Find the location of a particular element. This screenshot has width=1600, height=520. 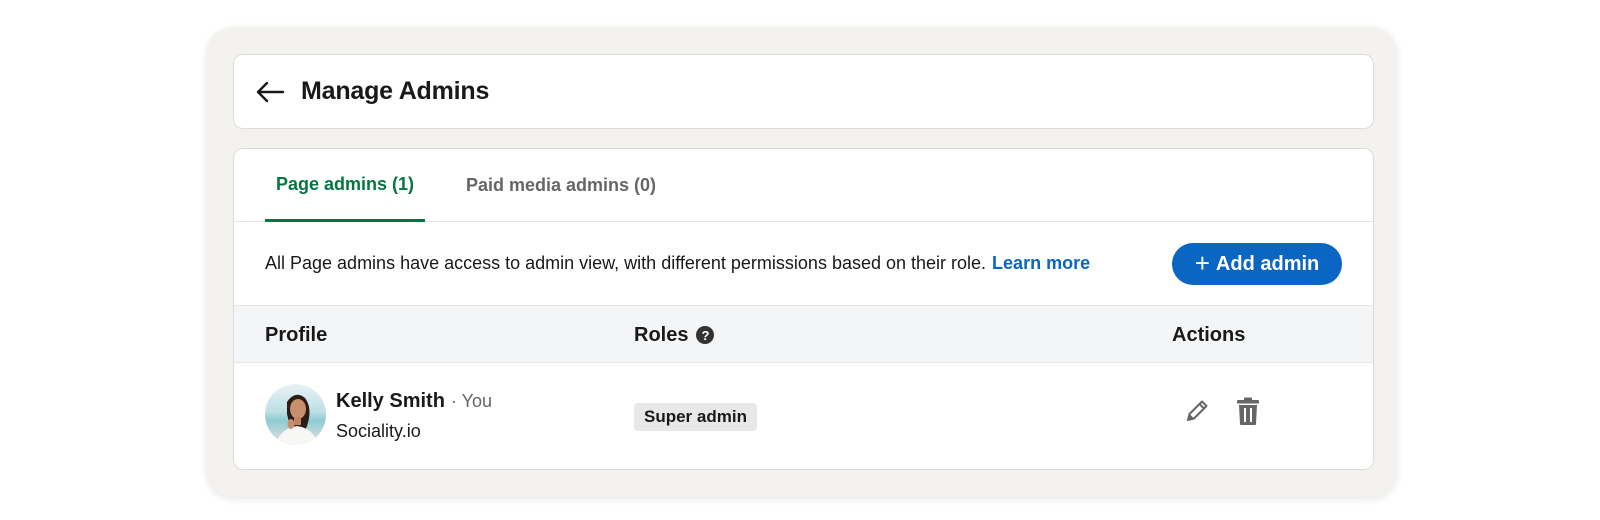

column-header-profile: Profile is located at coordinates (296, 334).